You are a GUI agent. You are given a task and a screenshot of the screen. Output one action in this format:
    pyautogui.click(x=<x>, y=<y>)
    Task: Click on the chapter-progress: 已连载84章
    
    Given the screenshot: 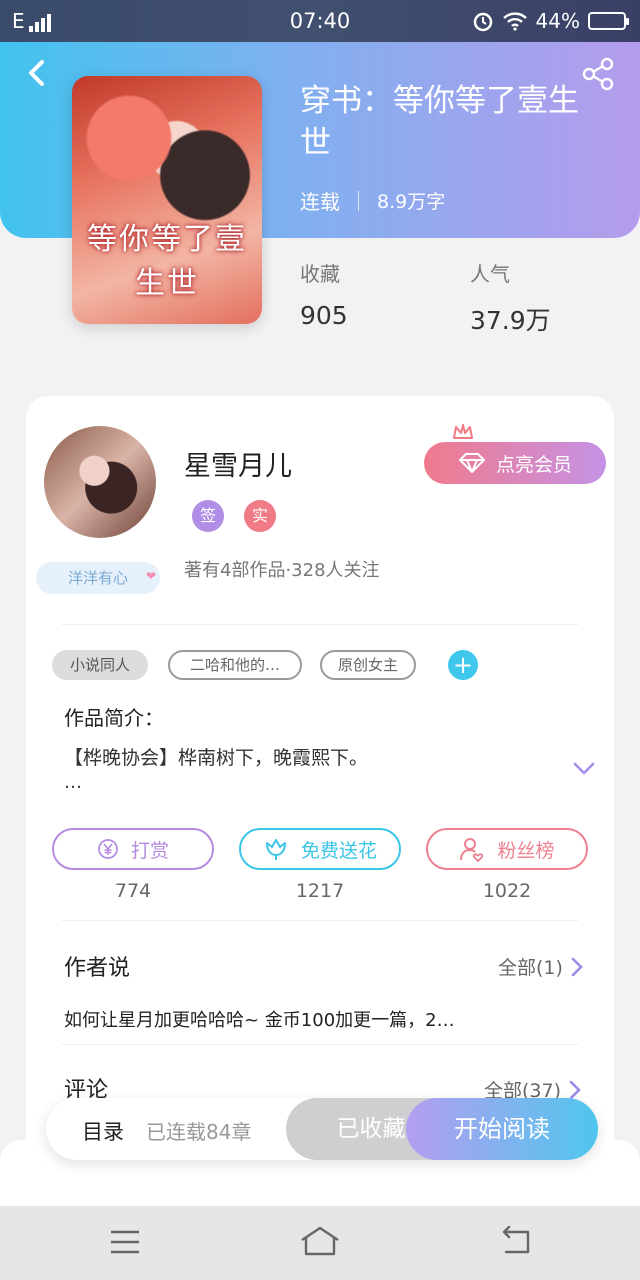 What is the action you would take?
    pyautogui.click(x=199, y=1132)
    